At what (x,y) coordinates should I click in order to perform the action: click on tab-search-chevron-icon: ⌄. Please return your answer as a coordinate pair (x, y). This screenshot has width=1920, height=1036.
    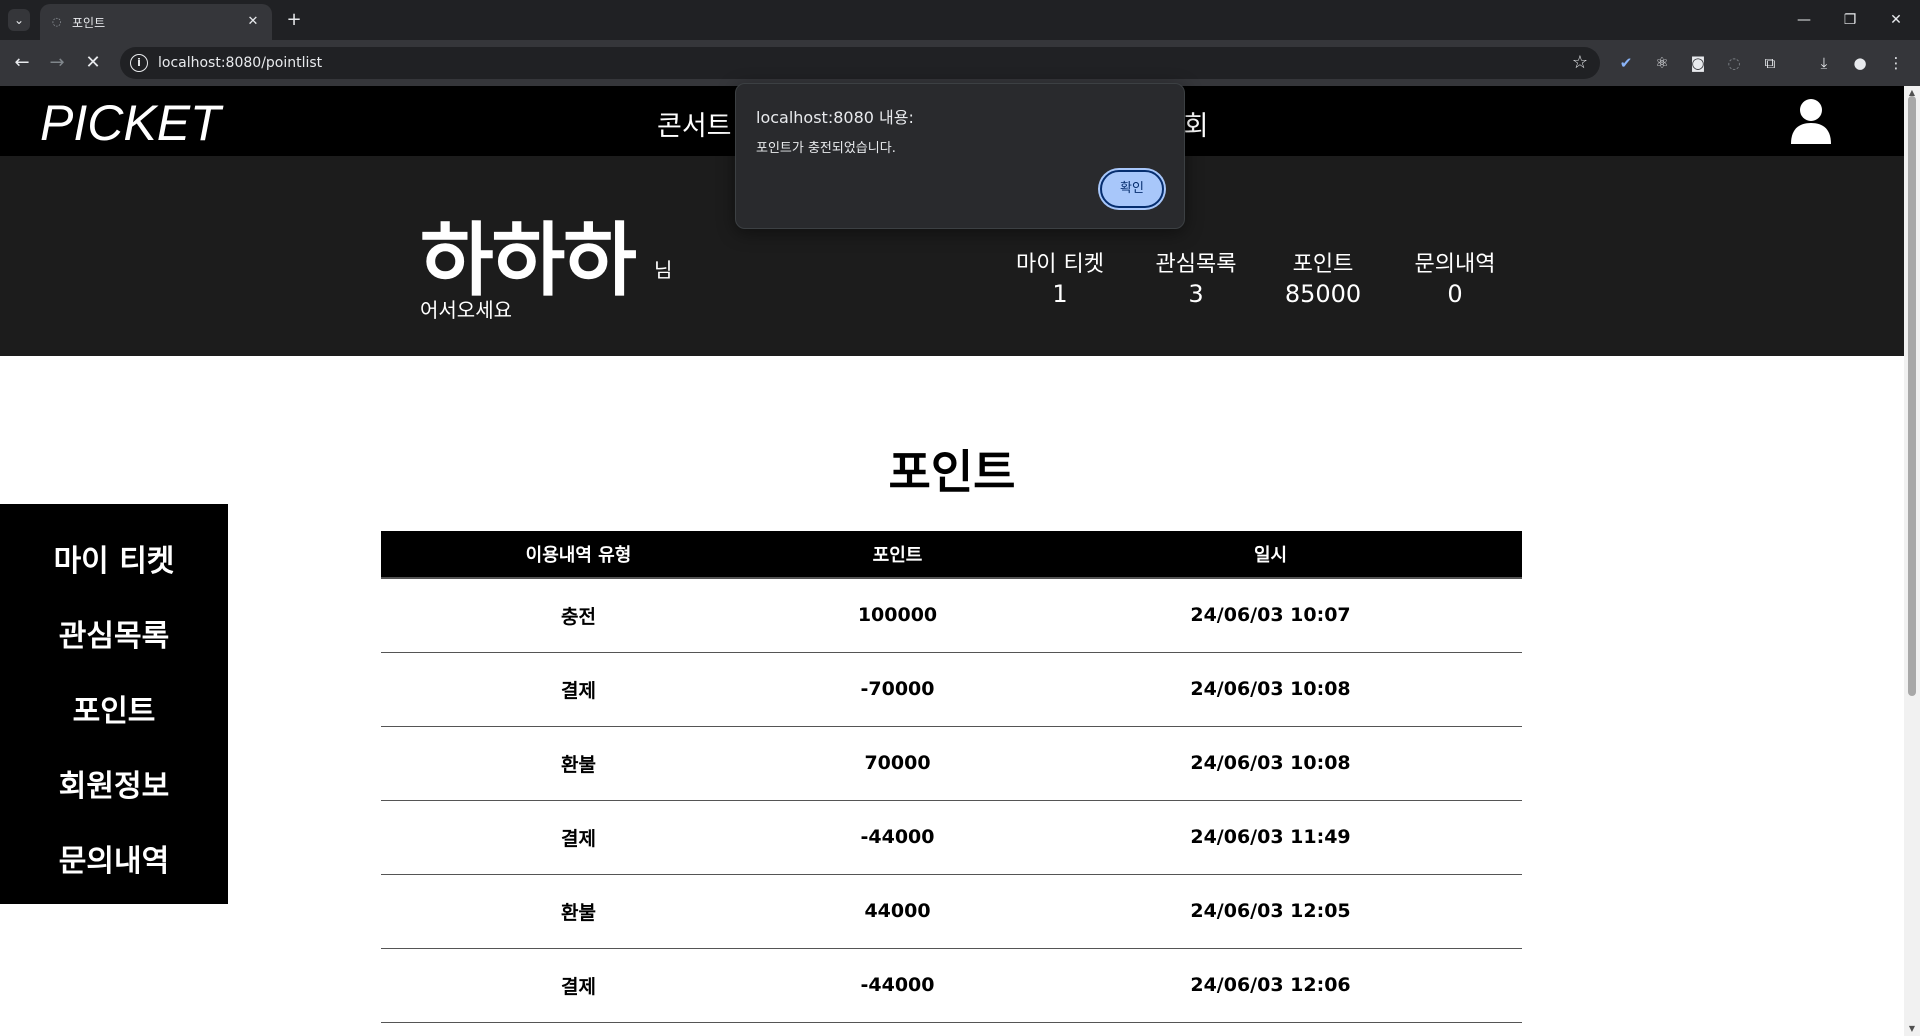
    Looking at the image, I should click on (19, 20).